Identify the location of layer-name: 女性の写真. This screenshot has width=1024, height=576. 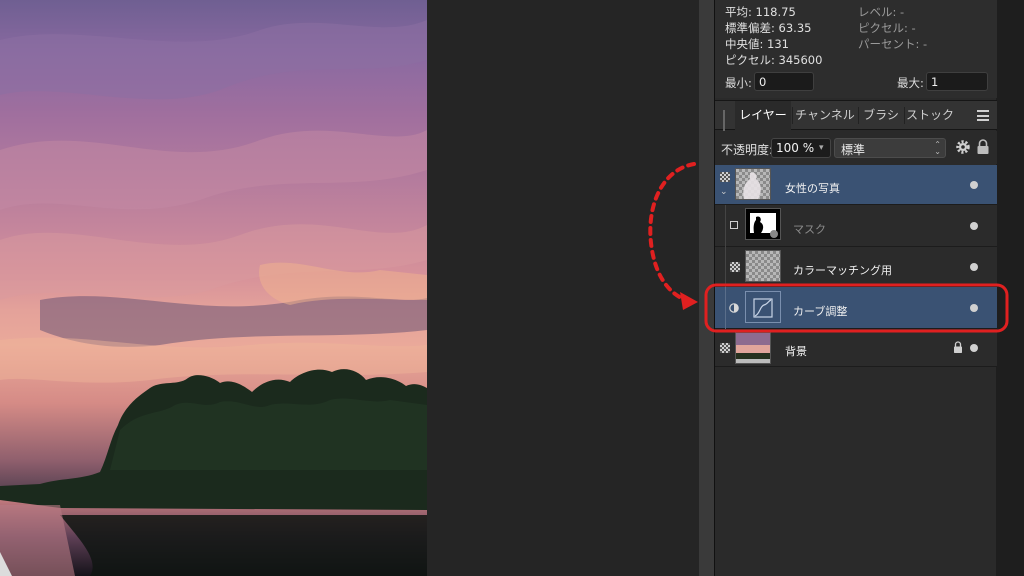
(812, 188).